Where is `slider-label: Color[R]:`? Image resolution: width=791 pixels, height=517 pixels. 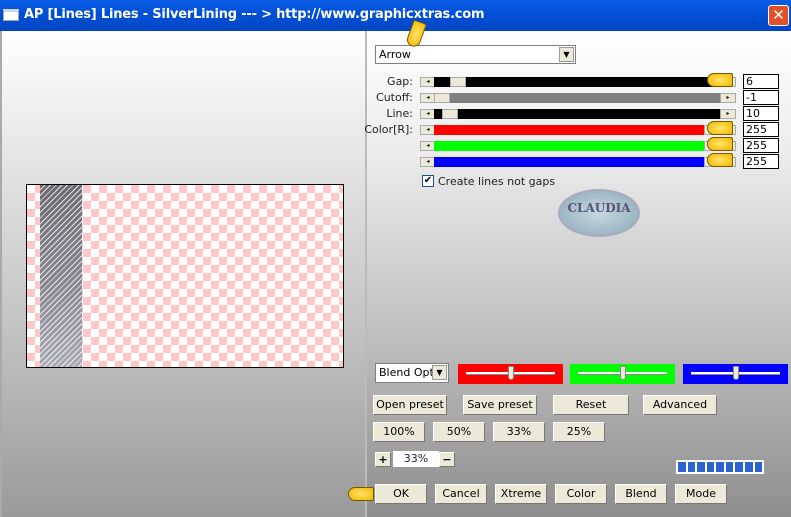 slider-label: Color[R]: is located at coordinates (388, 129).